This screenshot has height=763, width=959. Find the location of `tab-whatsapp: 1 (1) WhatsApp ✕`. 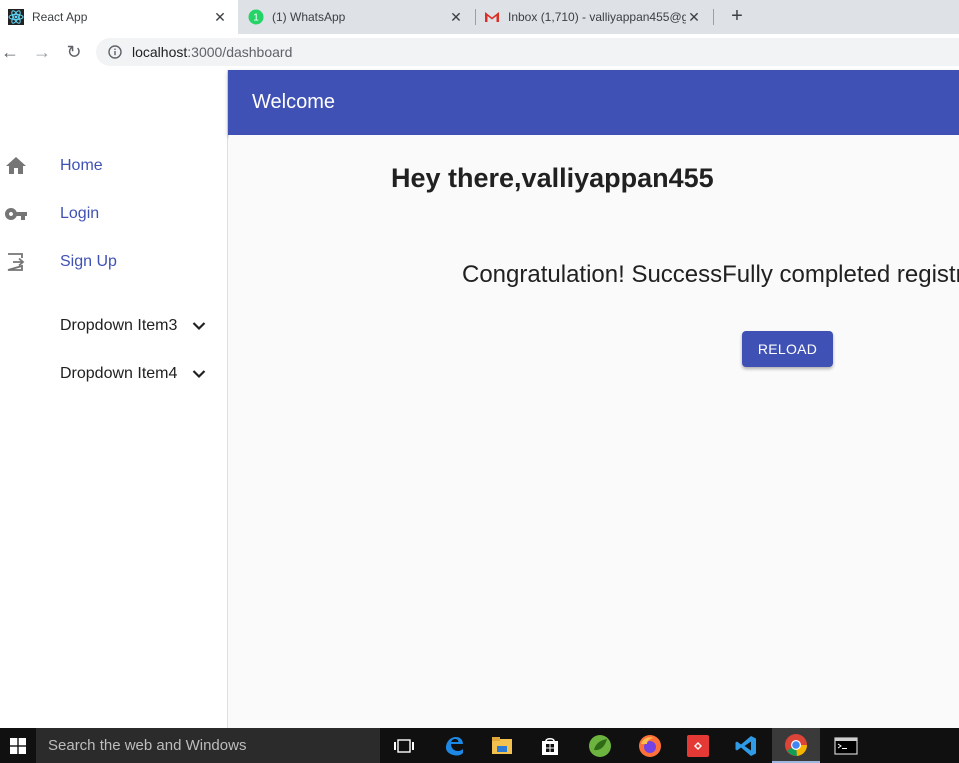

tab-whatsapp: 1 (1) WhatsApp ✕ is located at coordinates (357, 17).